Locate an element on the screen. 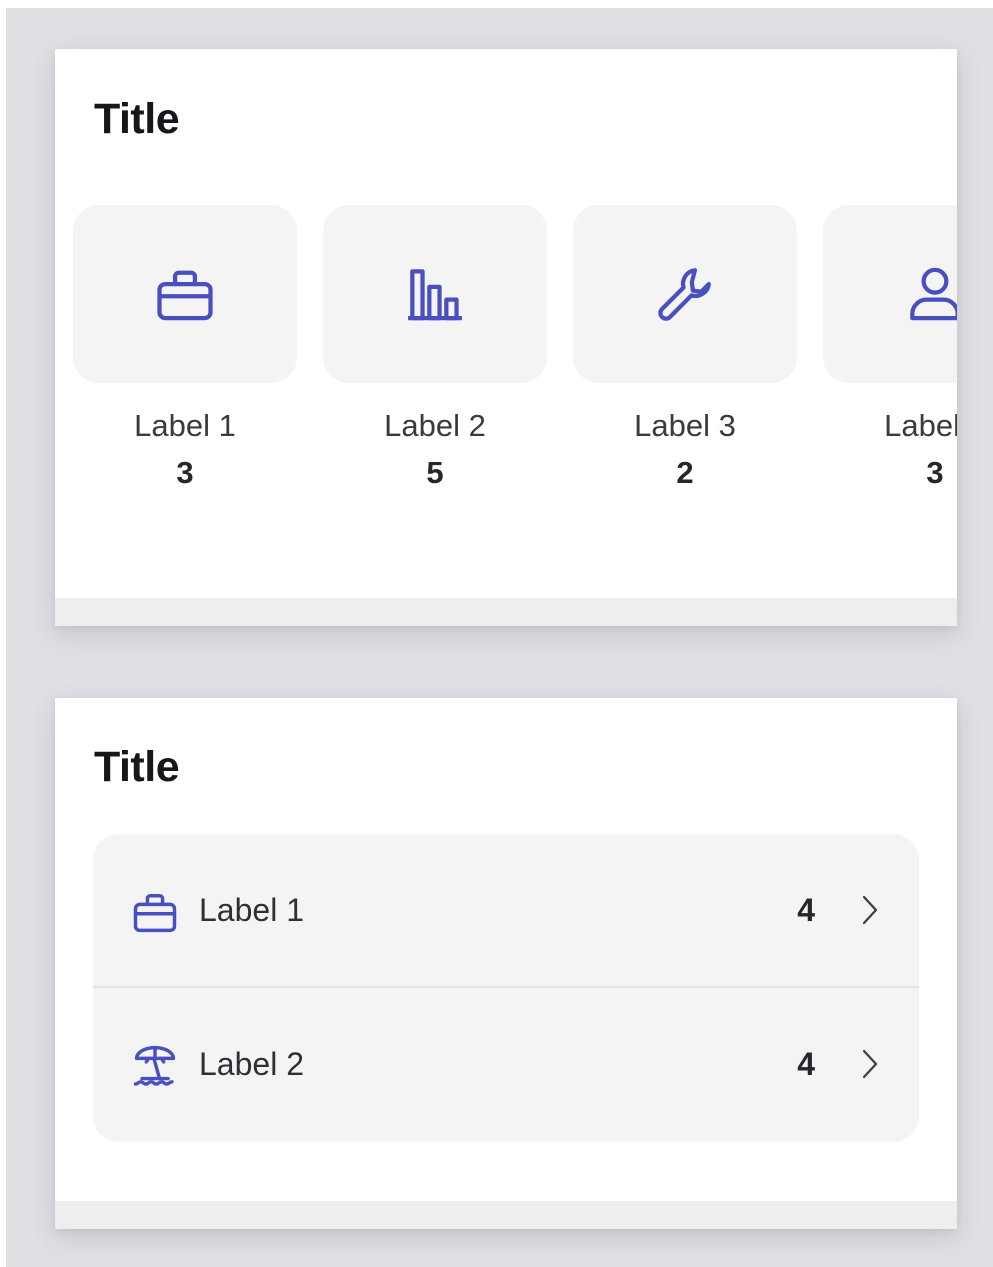 Image resolution: width=993 pixels, height=1267 pixels. tile-label: Label 3 is located at coordinates (685, 425).